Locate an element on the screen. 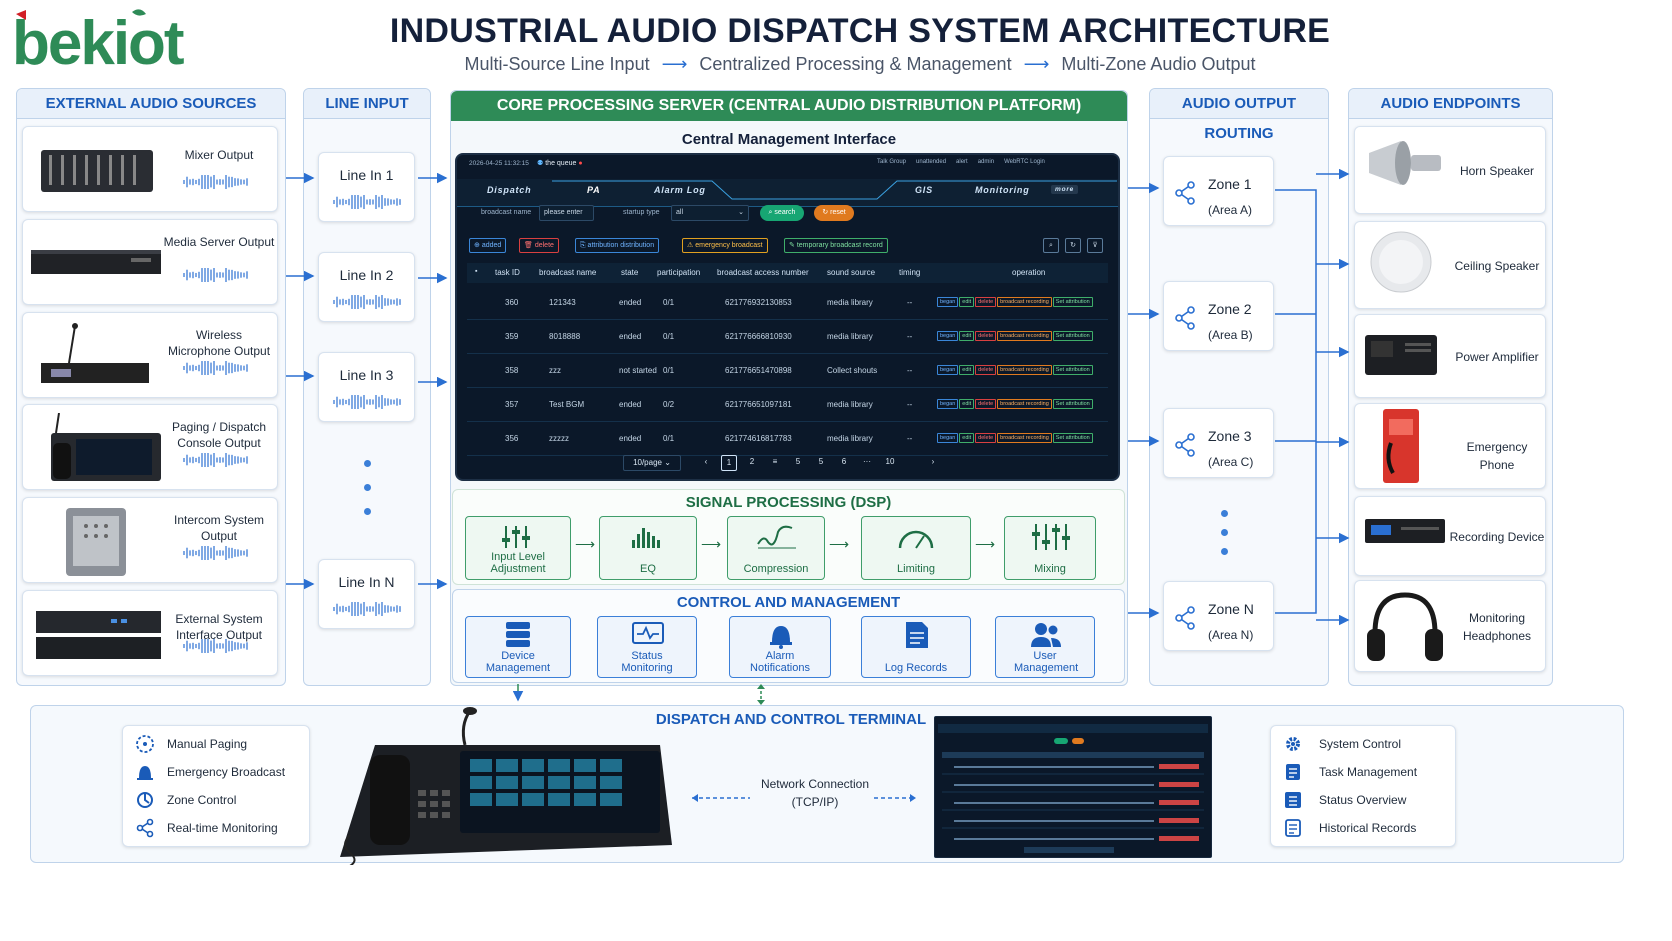  page-4-button: 5 is located at coordinates (798, 463).